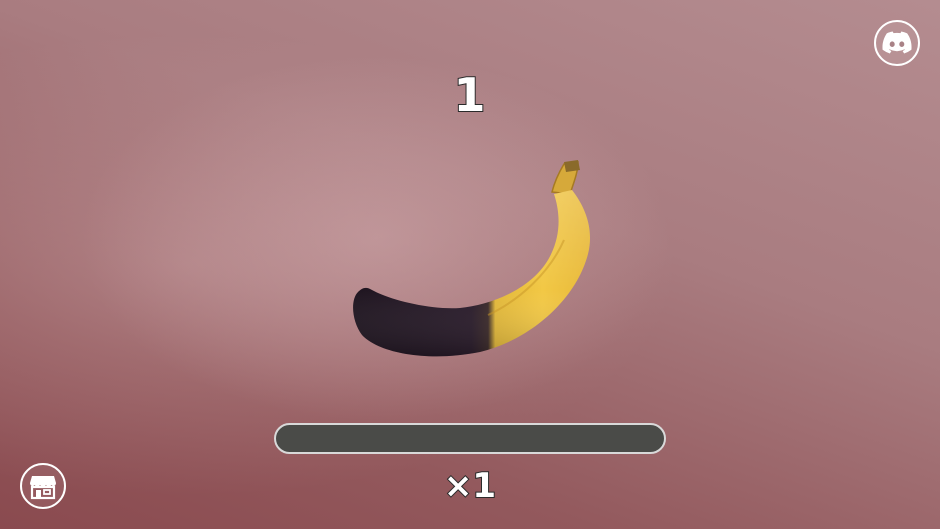 This screenshot has height=529, width=940. Describe the element at coordinates (470, 486) in the screenshot. I see `multiplier-label: ×1` at that location.